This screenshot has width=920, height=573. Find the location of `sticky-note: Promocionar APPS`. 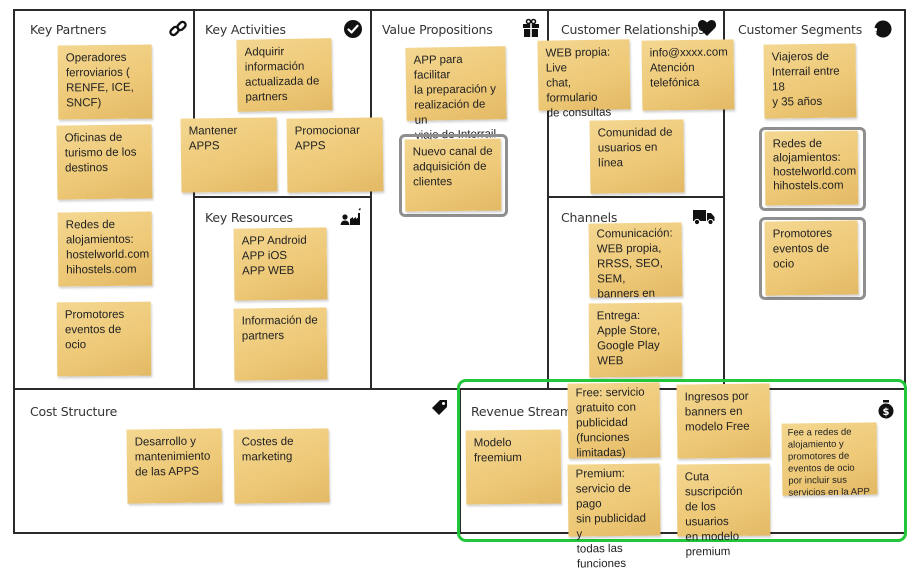

sticky-note: Promocionar APPS is located at coordinates (335, 155).